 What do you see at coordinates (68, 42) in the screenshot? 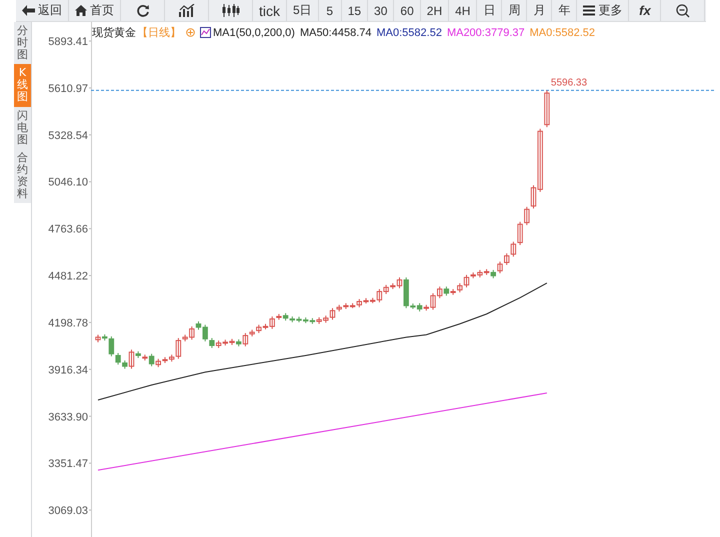
I see `axis-label: 5893.41` at bounding box center [68, 42].